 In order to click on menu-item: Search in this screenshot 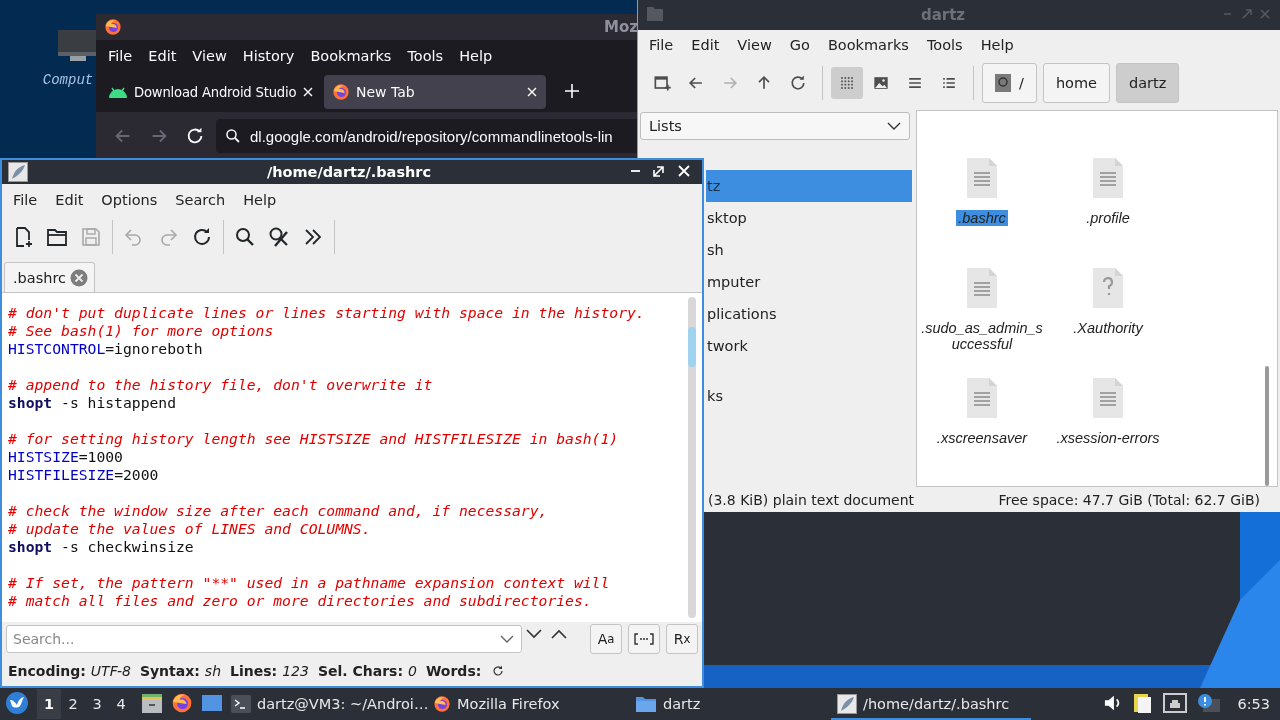, I will do `click(200, 200)`.